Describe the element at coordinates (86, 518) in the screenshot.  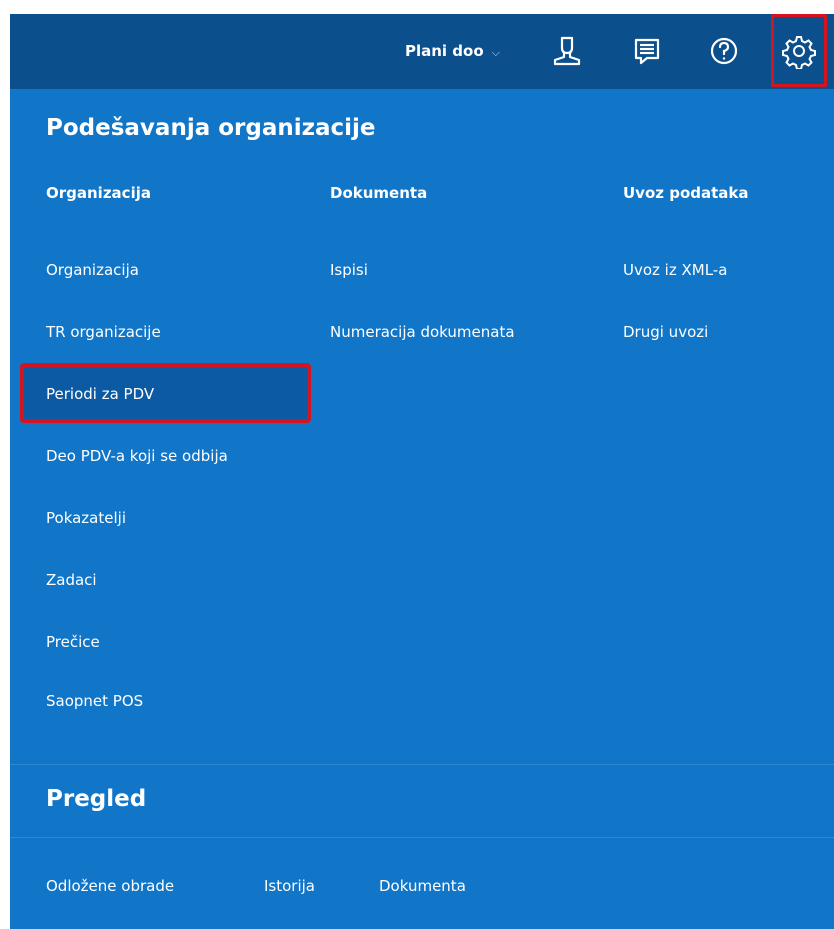
I see `link-pokazatelji: Pokazatelji` at that location.